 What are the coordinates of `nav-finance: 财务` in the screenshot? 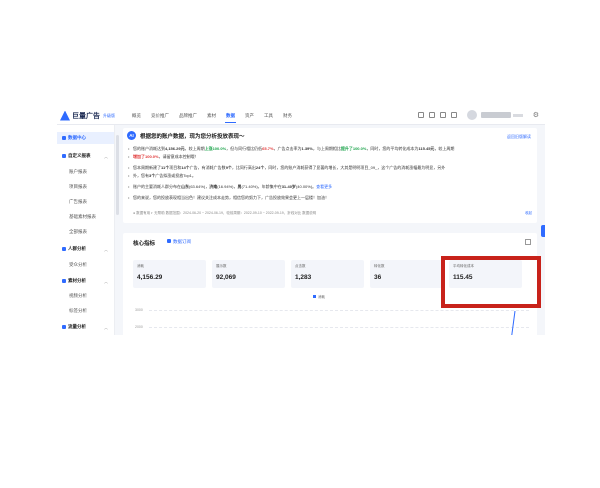 It's located at (287, 115).